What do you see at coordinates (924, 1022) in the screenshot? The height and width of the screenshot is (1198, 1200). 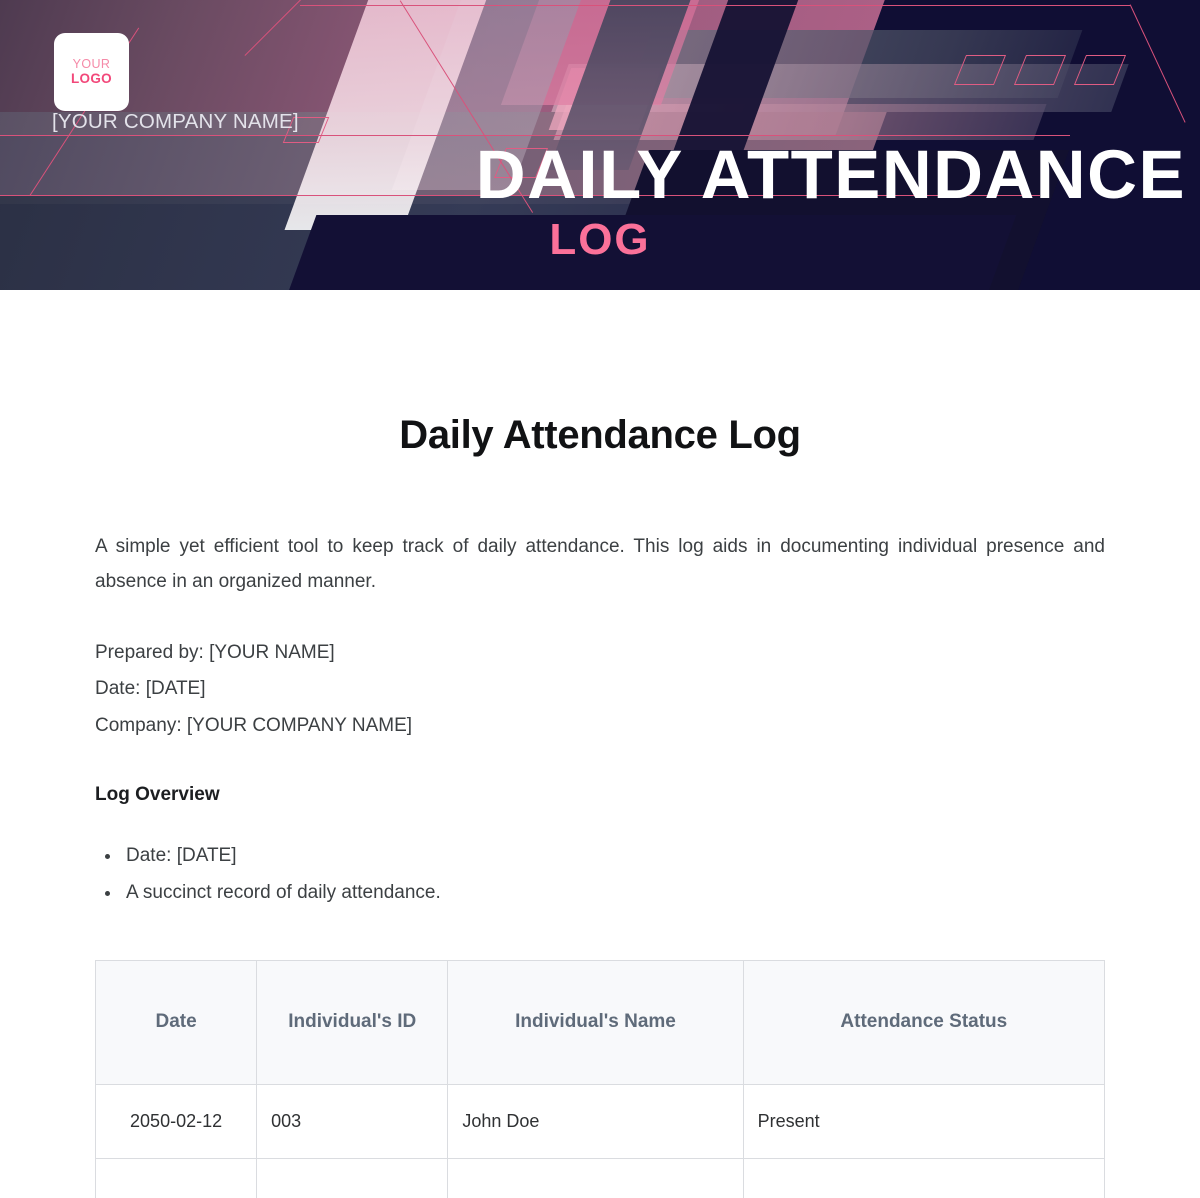 I see `column-header-status: Attendance Status` at bounding box center [924, 1022].